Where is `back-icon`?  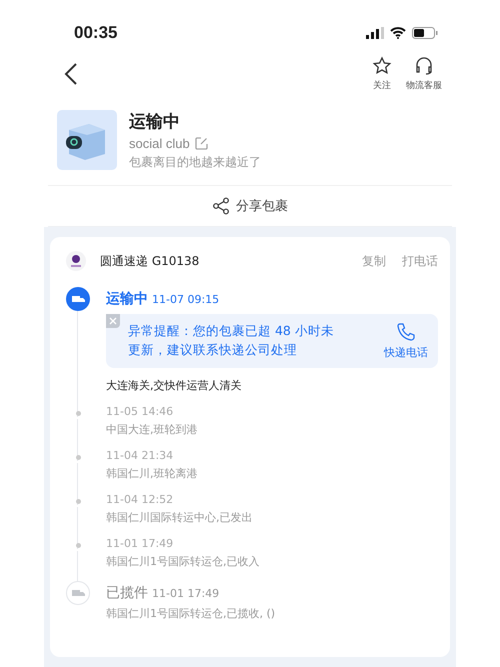 back-icon is located at coordinates (71, 74).